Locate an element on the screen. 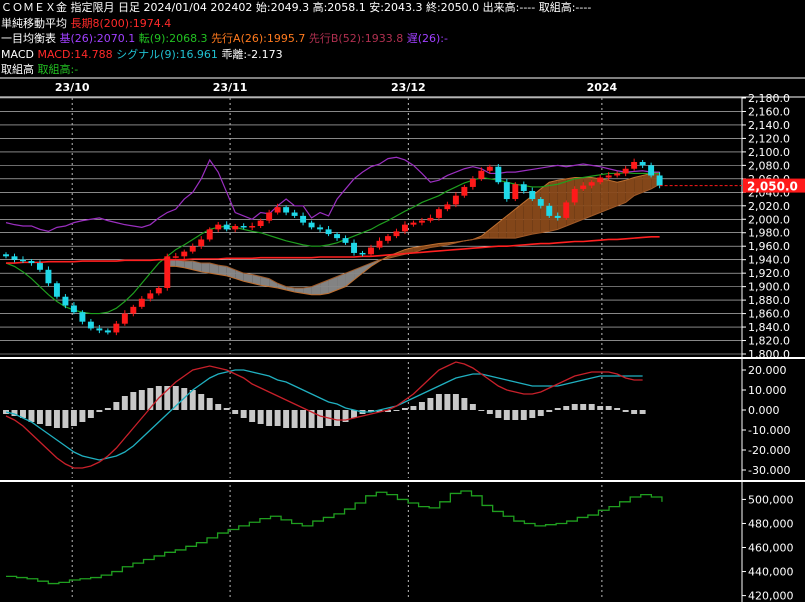 Image resolution: width=805 pixels, height=602 pixels. price-tick-label: 2,160.0 is located at coordinates (769, 111).